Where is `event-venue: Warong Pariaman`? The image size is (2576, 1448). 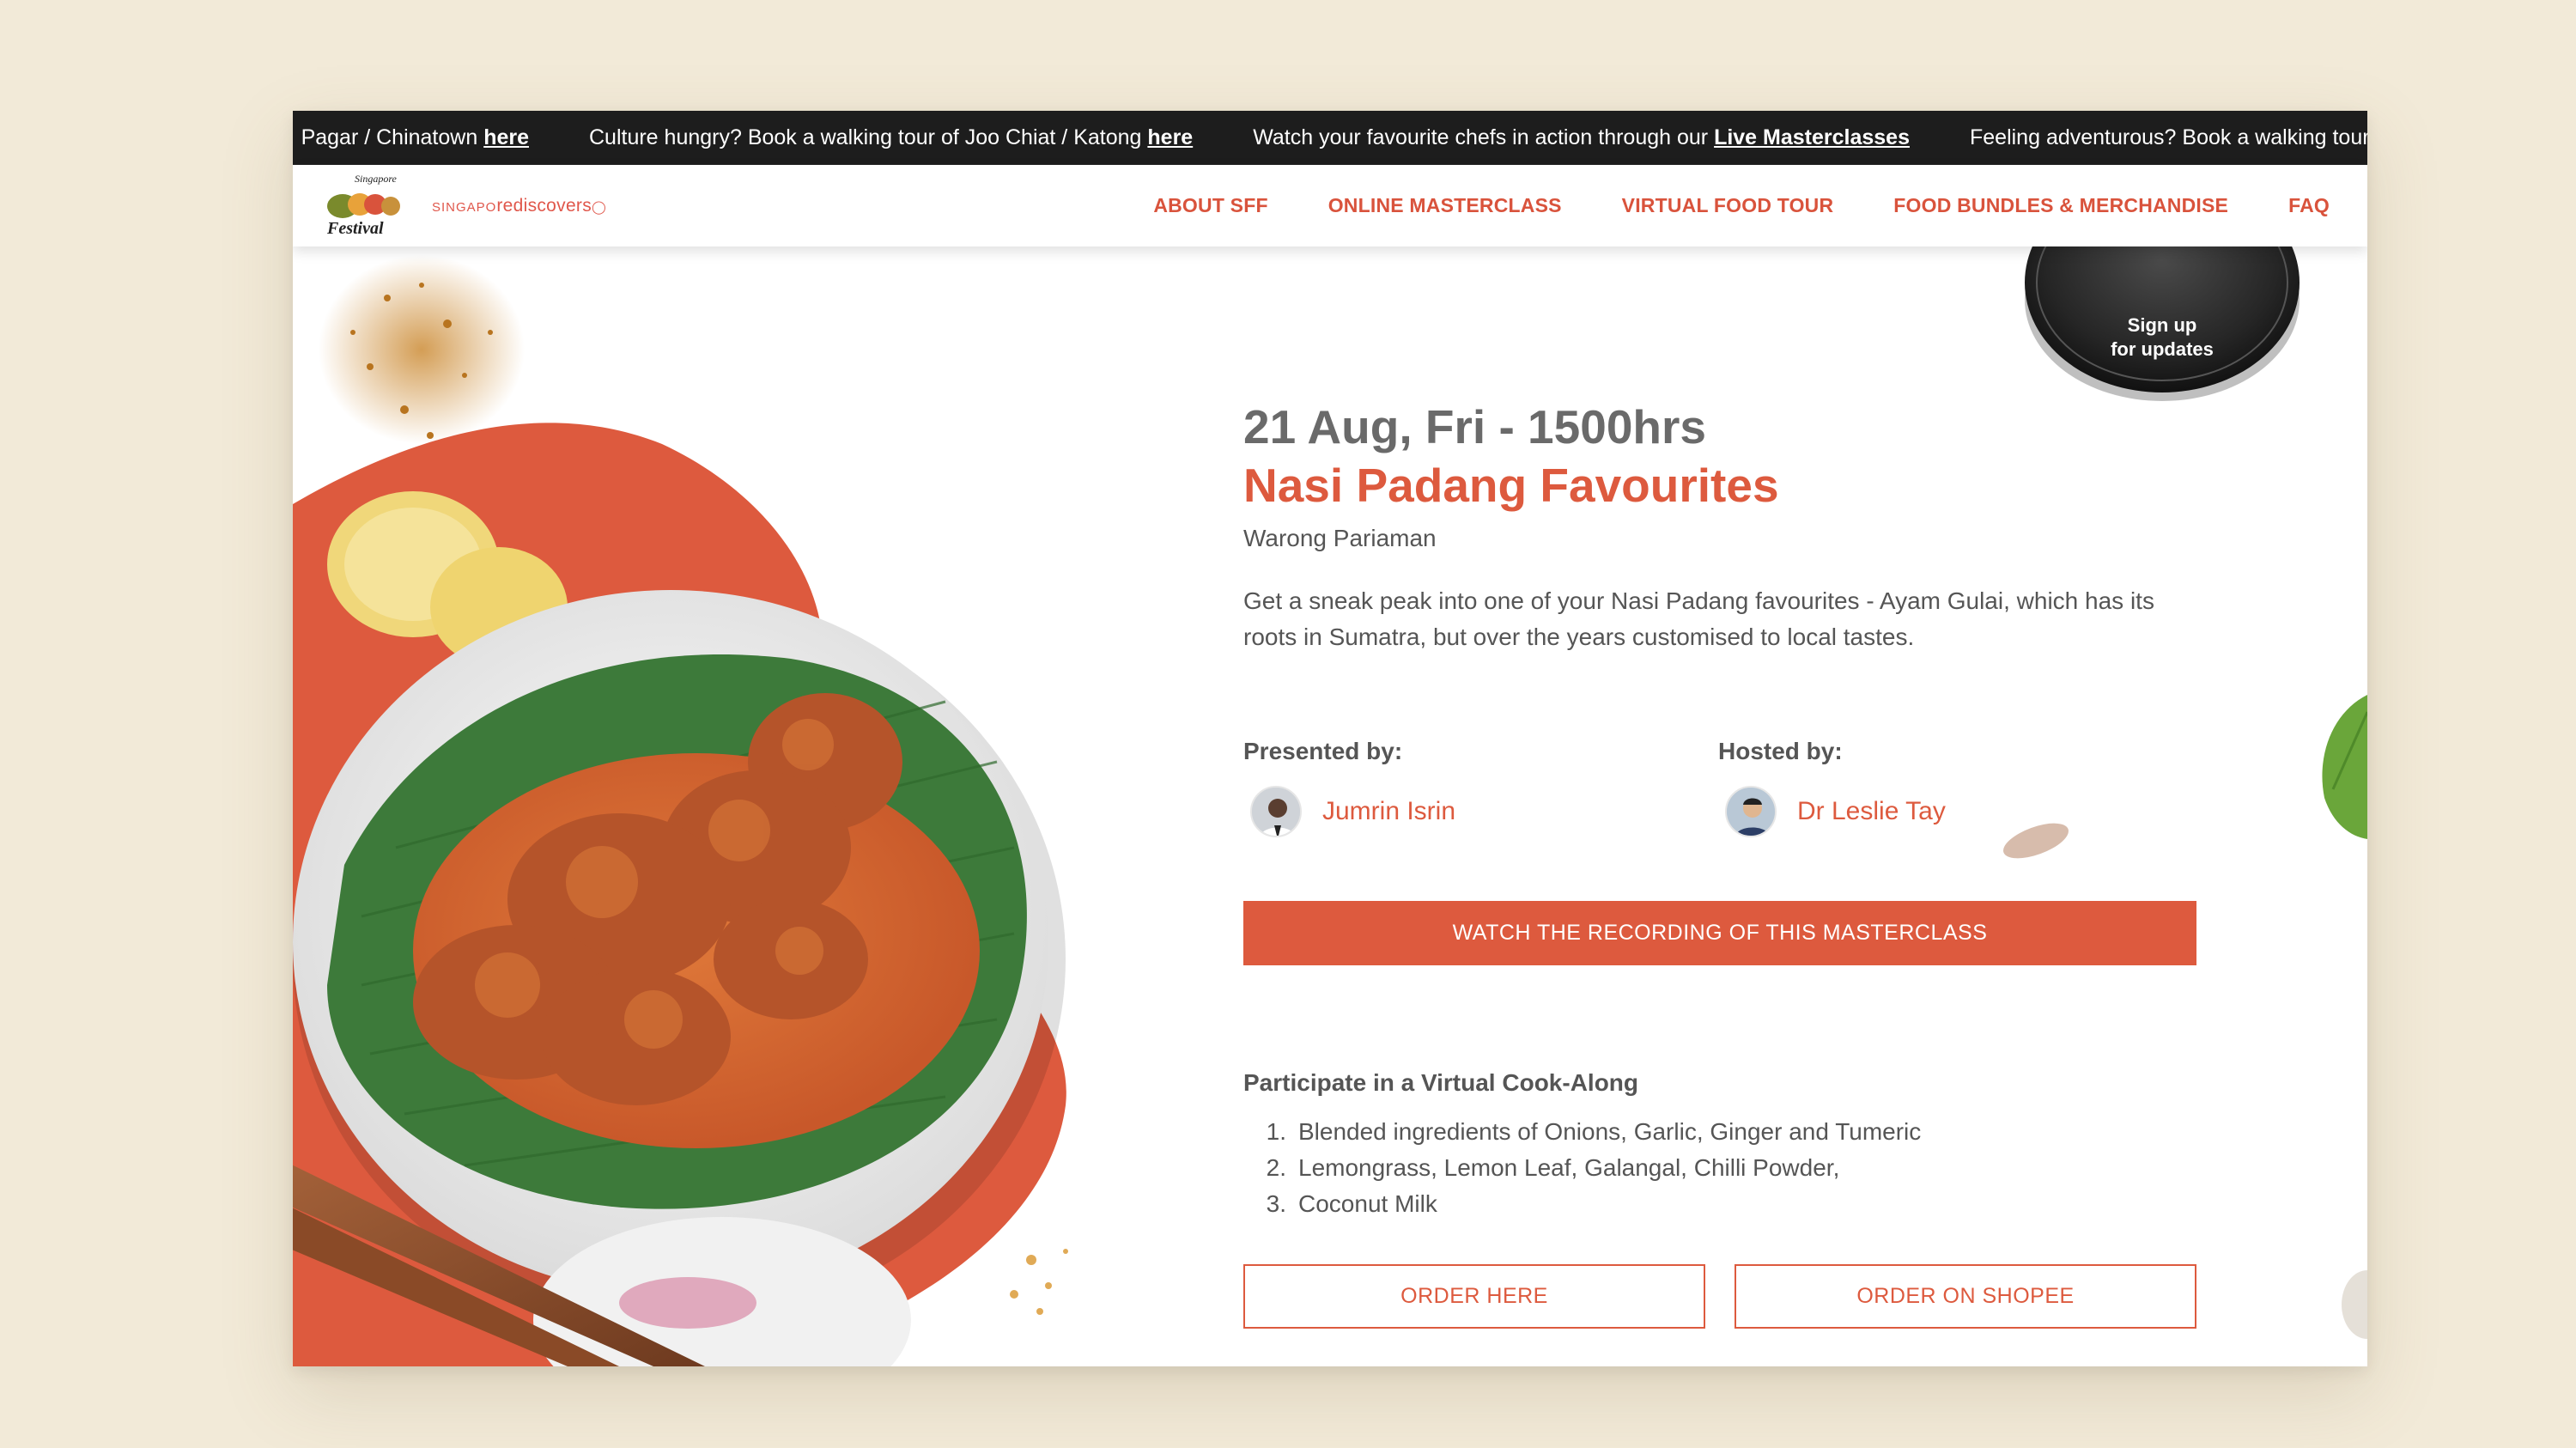 event-venue: Warong Pariaman is located at coordinates (1340, 538).